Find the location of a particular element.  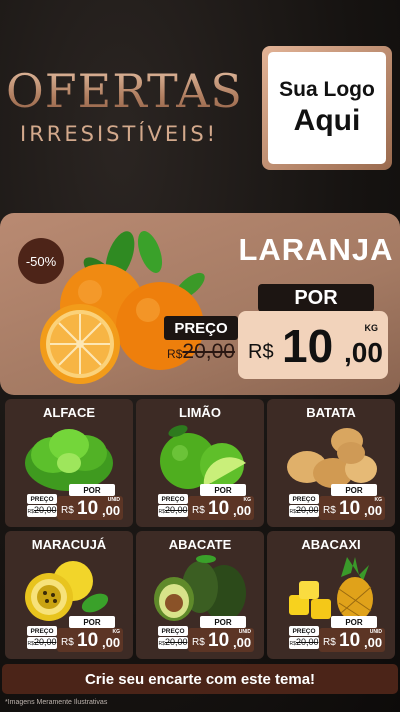

product-card-abacate: ABACATE POR PREÇO R$ 20,00 R$ 10 ,00 UNID is located at coordinates (200, 595).